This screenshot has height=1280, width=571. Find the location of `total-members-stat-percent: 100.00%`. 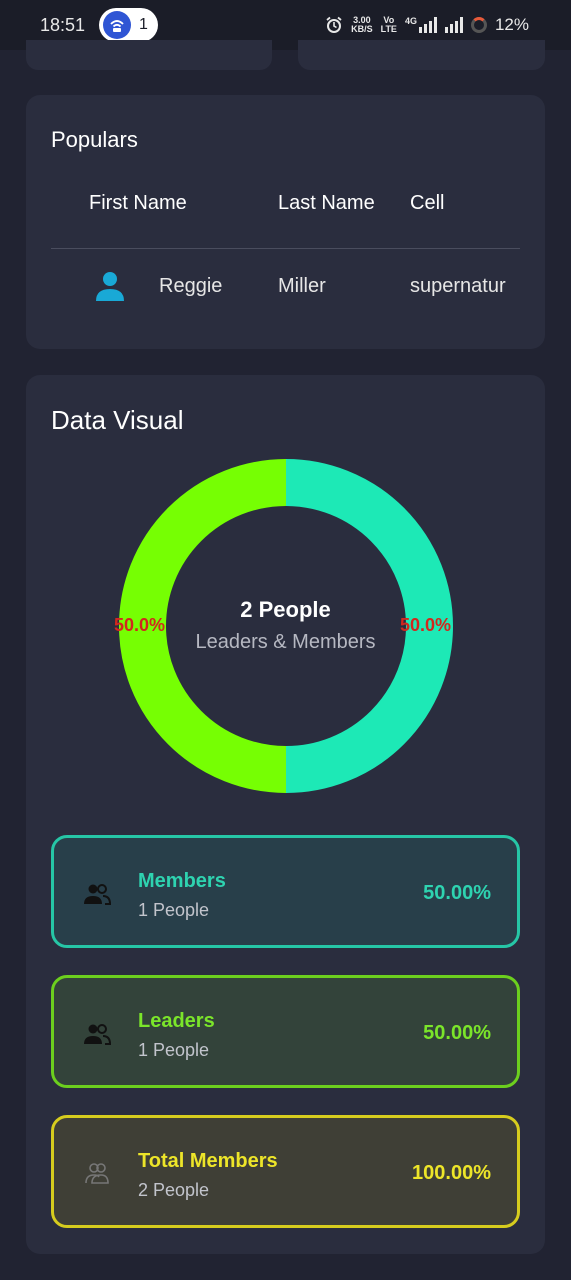

total-members-stat-percent: 100.00% is located at coordinates (451, 1173).